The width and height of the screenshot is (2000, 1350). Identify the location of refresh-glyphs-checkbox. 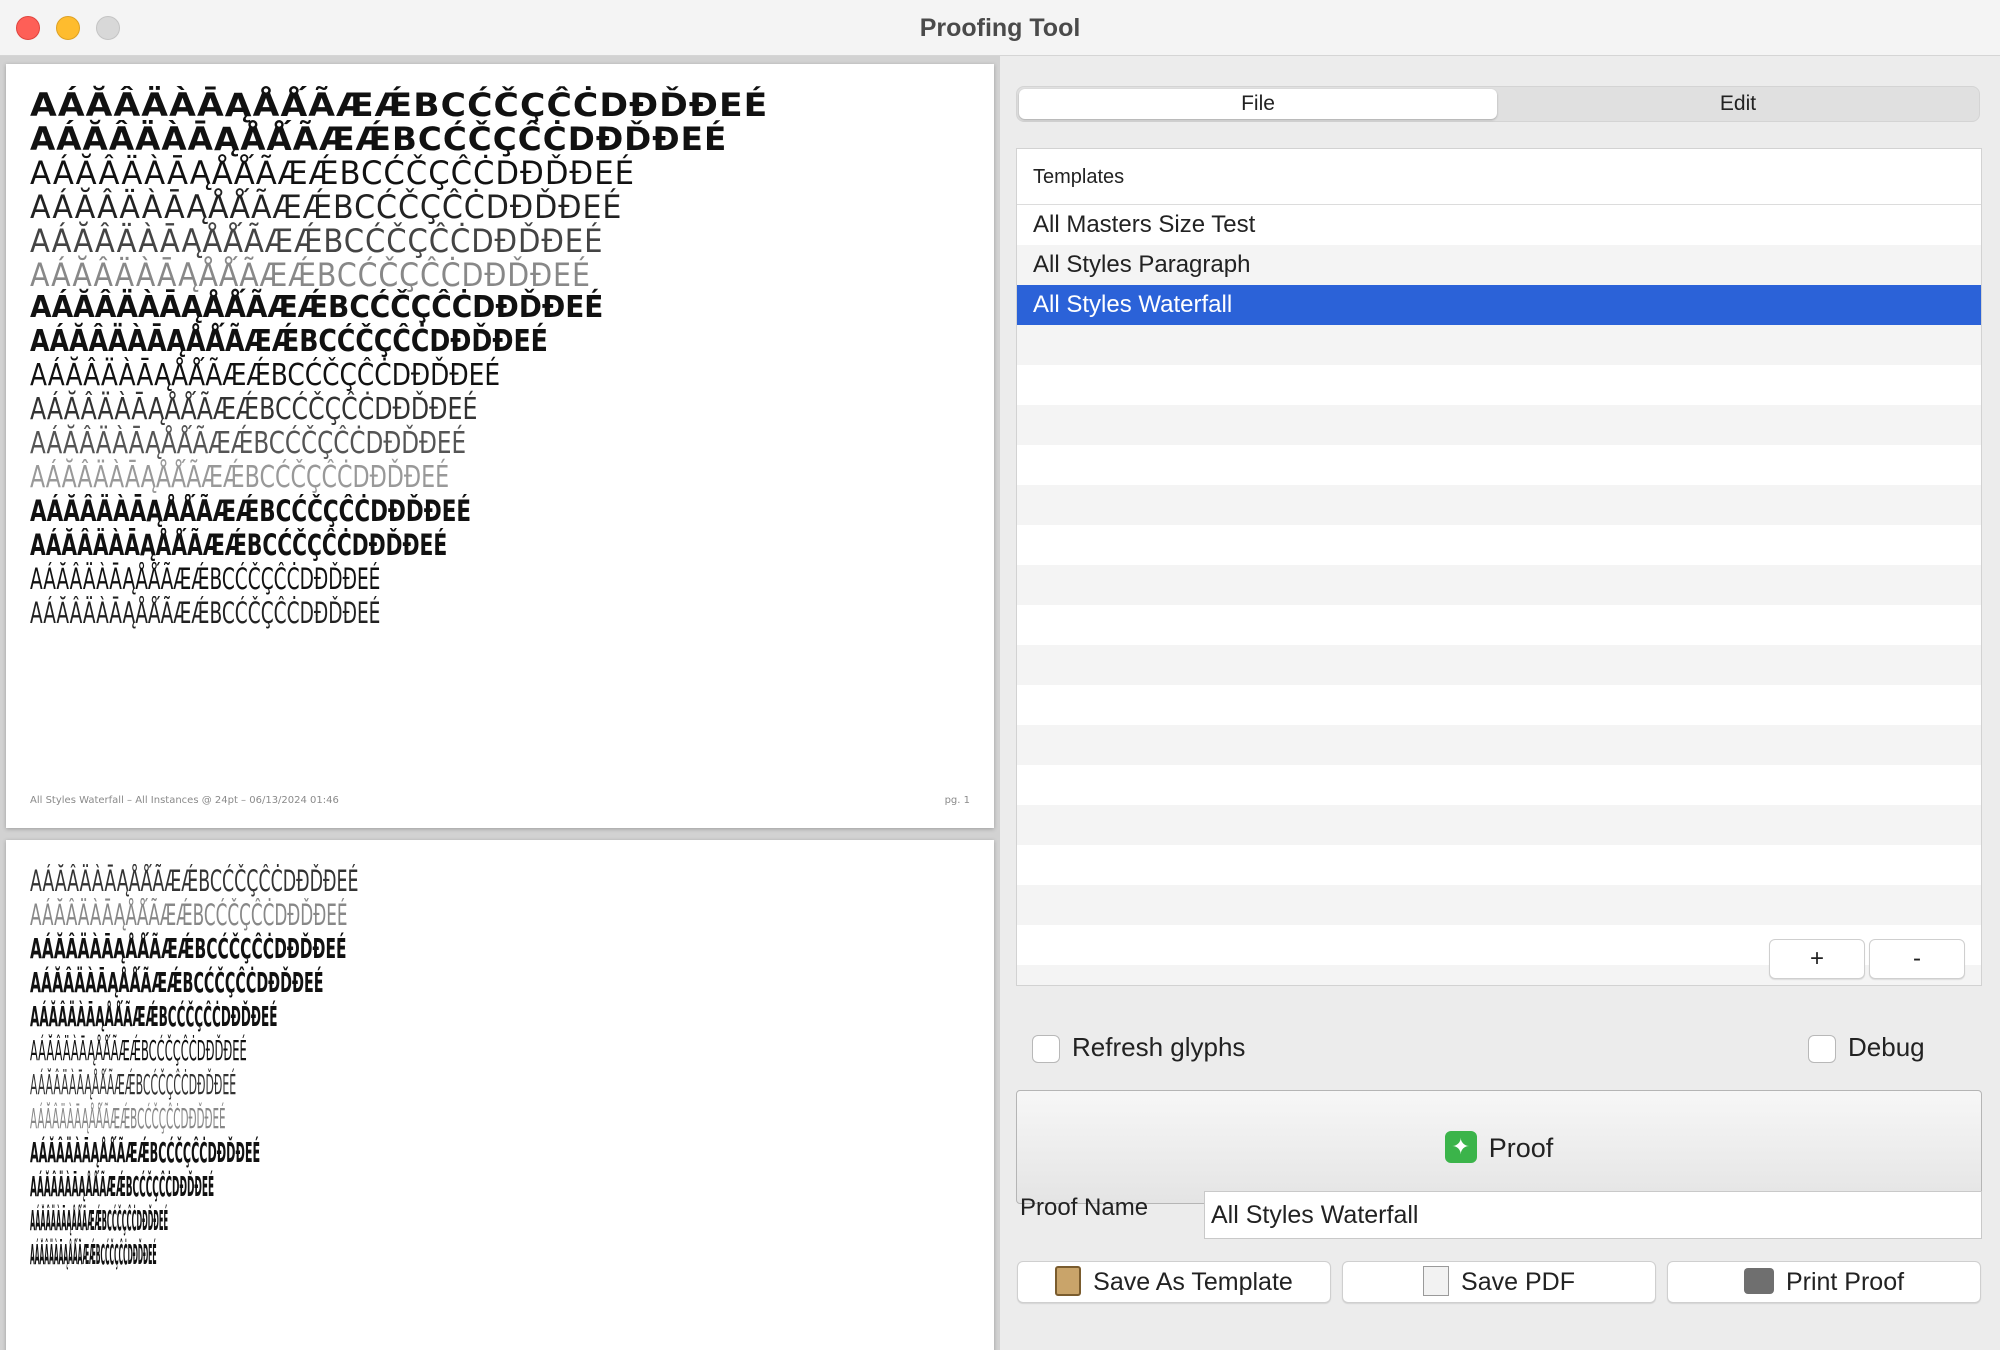
(1046, 1049).